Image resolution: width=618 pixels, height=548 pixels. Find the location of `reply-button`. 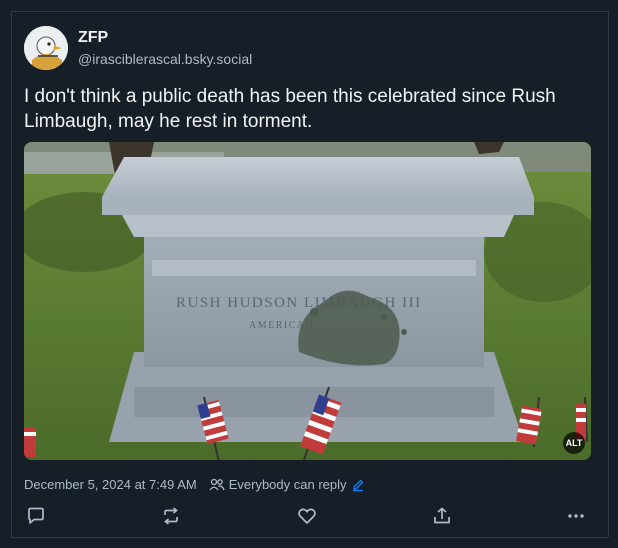

reply-button is located at coordinates (36, 516).